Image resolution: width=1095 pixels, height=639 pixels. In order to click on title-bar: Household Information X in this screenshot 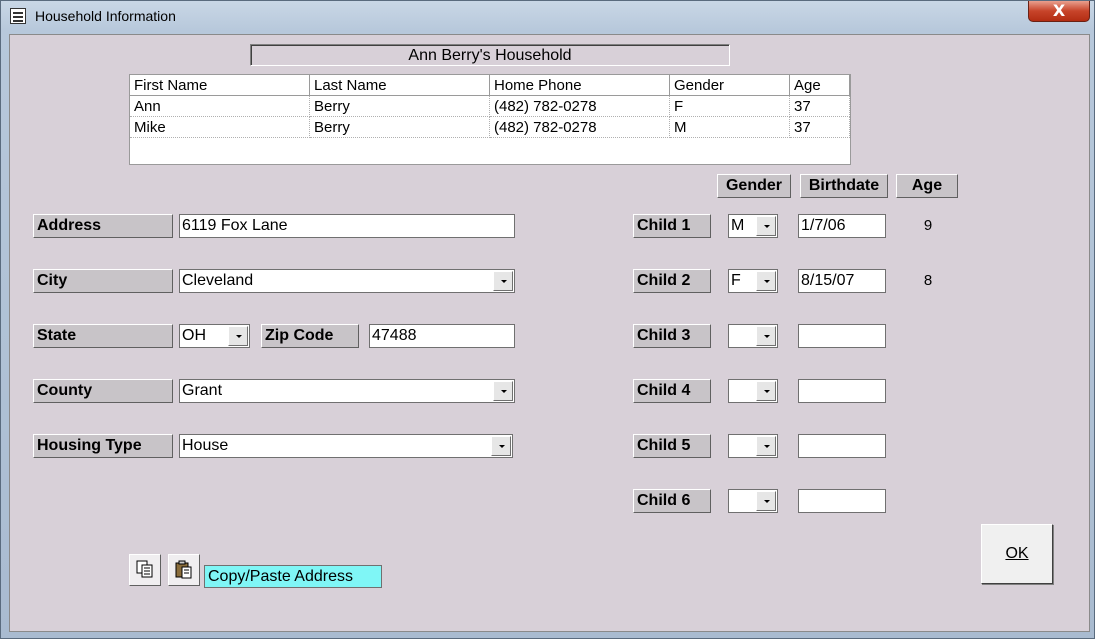, I will do `click(547, 17)`.